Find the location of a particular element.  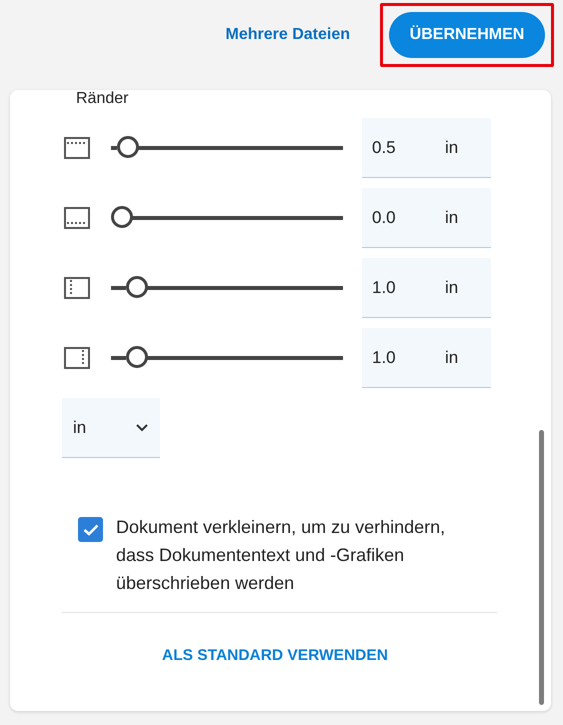

multiple-files-link: Mehrere Dateien is located at coordinates (288, 35).